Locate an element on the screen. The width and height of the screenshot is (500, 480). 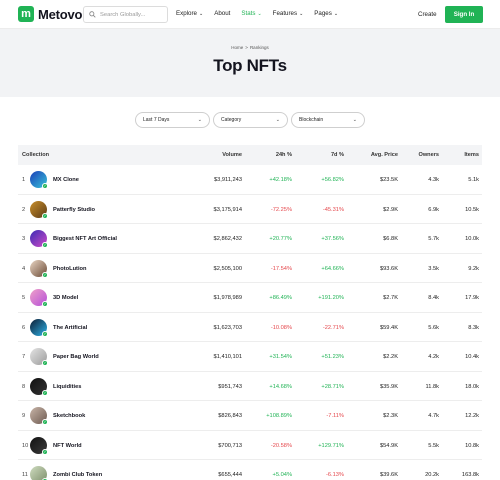
row-rank: 6 is located at coordinates (24, 327).